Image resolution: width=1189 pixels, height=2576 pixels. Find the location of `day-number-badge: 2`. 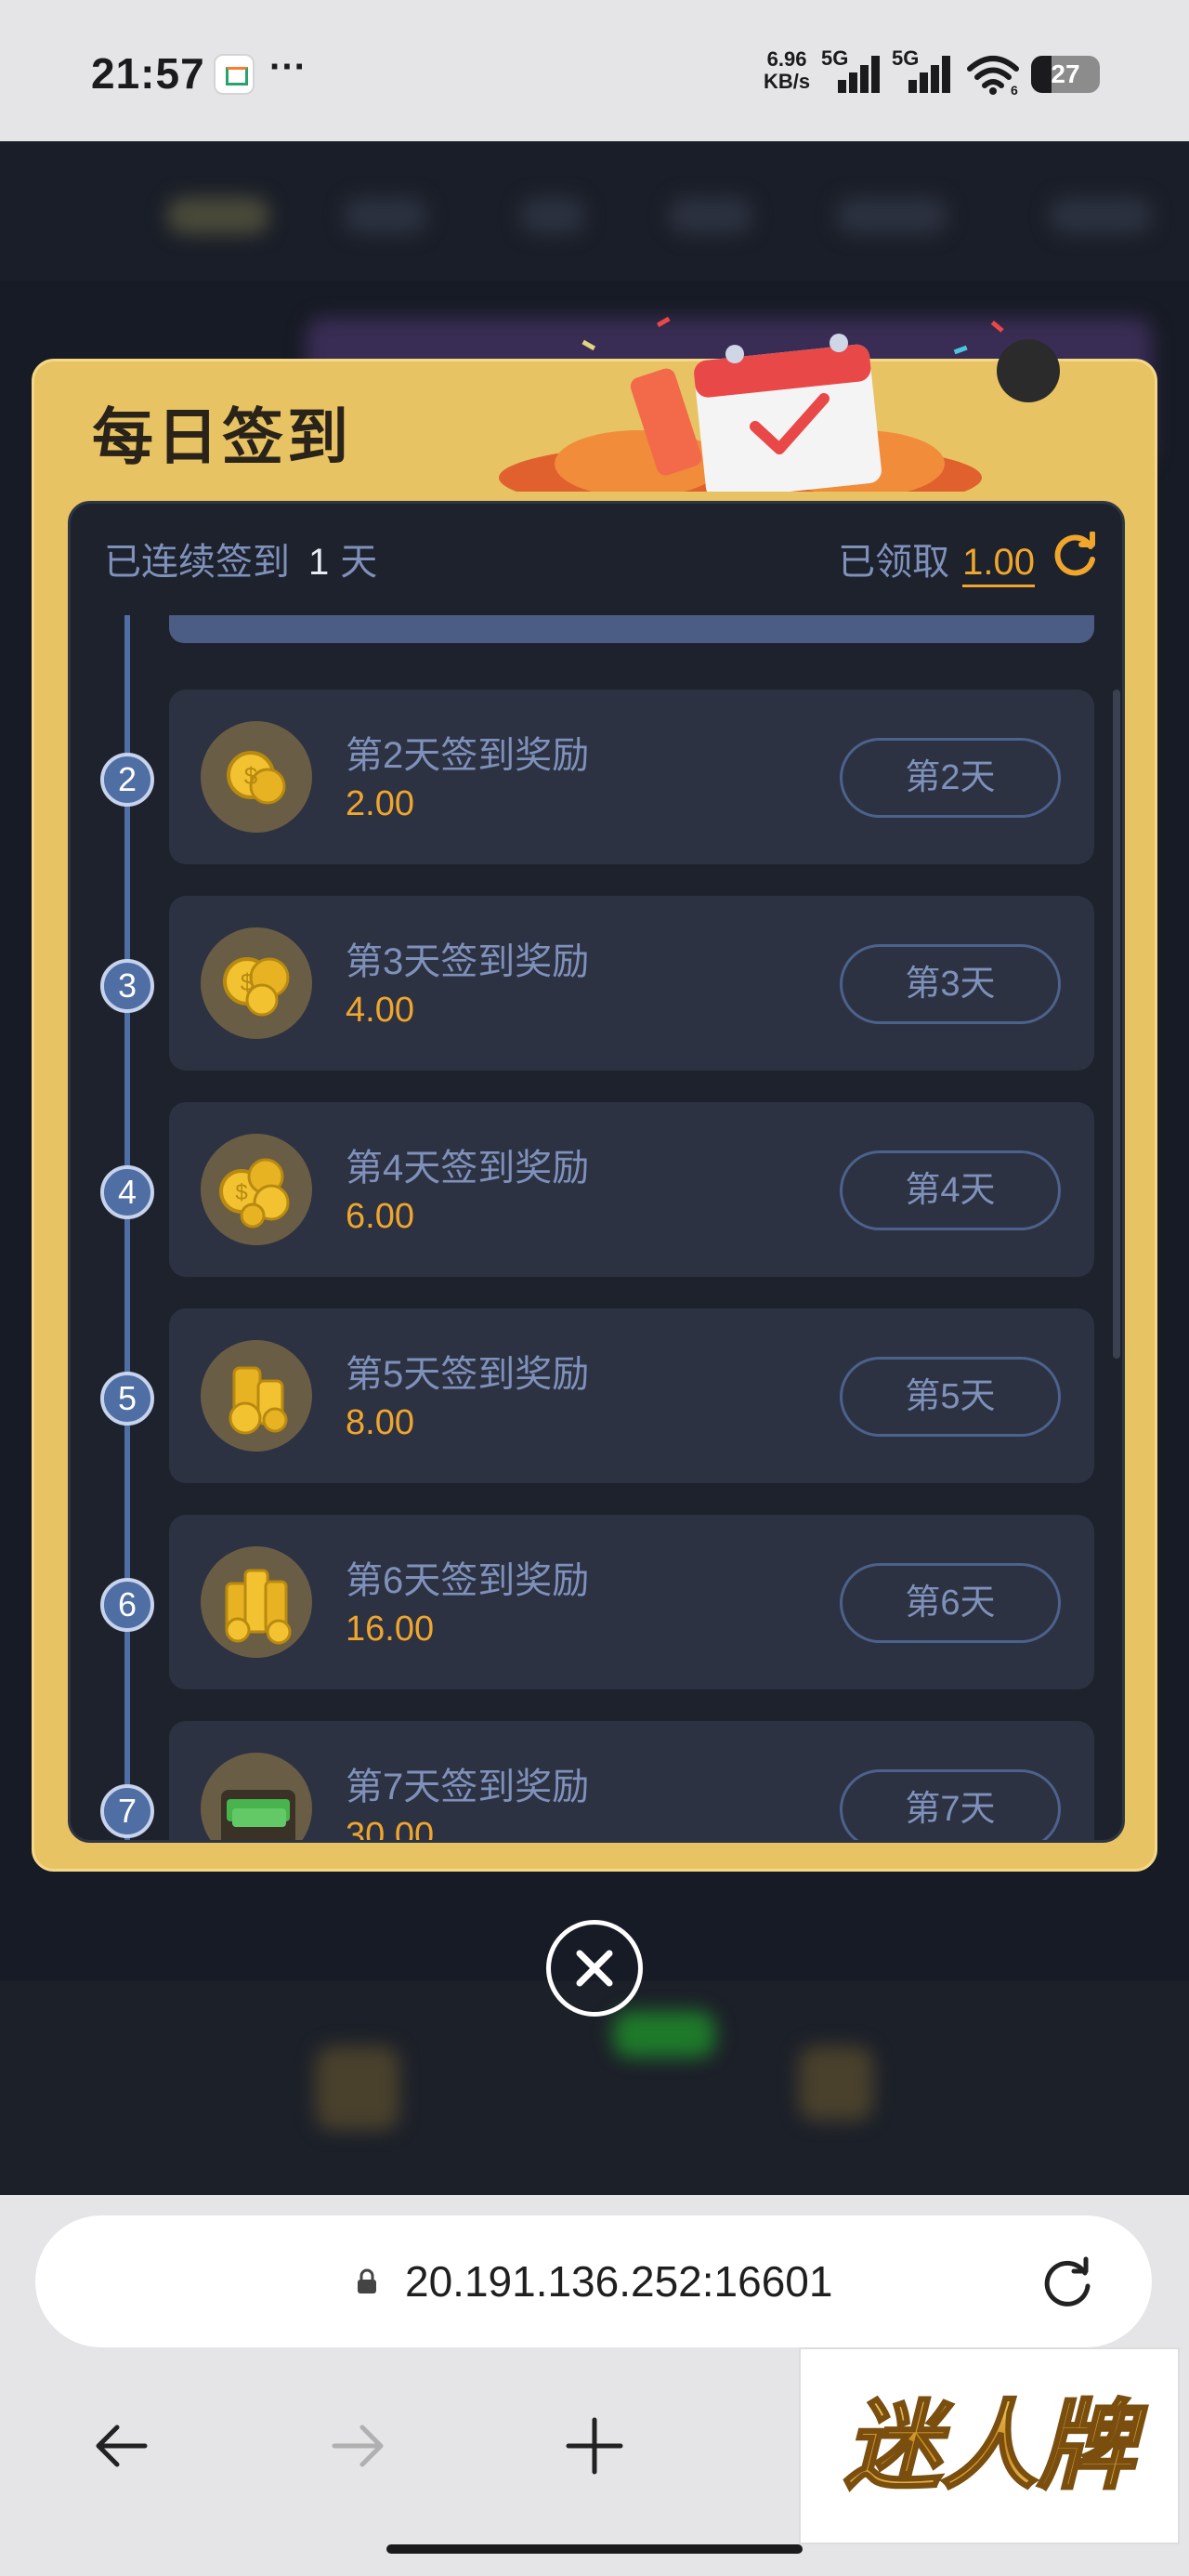

day-number-badge: 2 is located at coordinates (127, 780).